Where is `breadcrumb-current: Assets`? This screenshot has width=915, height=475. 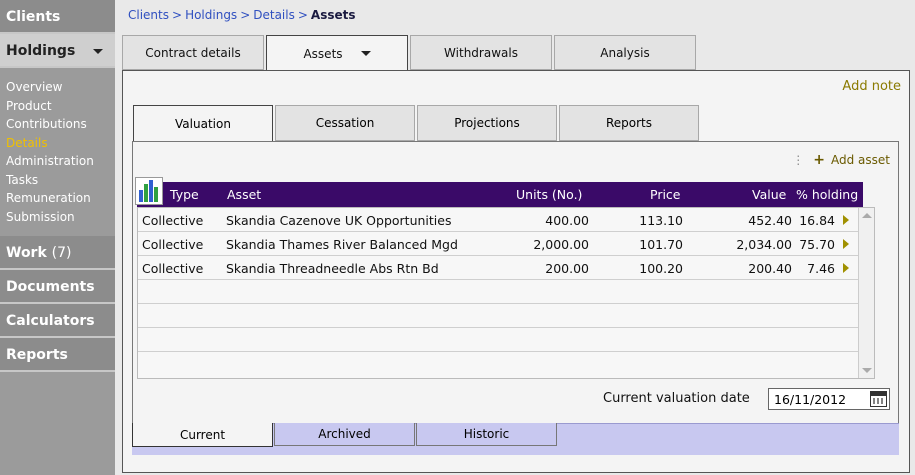
breadcrumb-current: Assets is located at coordinates (333, 15).